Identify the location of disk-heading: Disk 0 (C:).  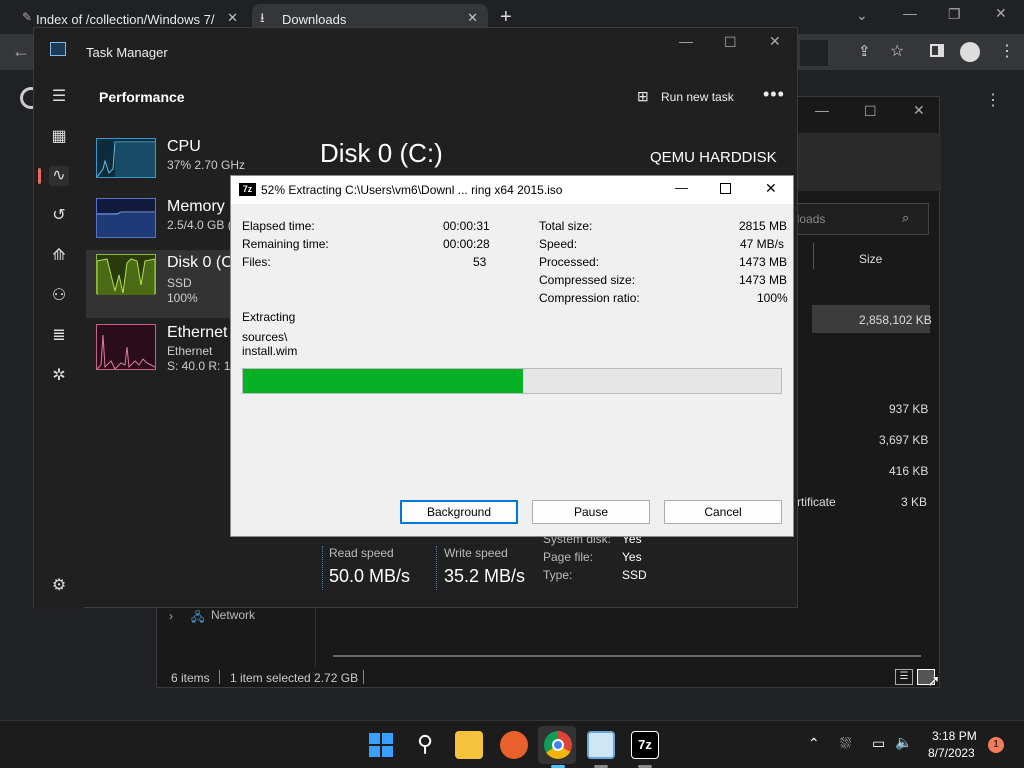
(381, 153).